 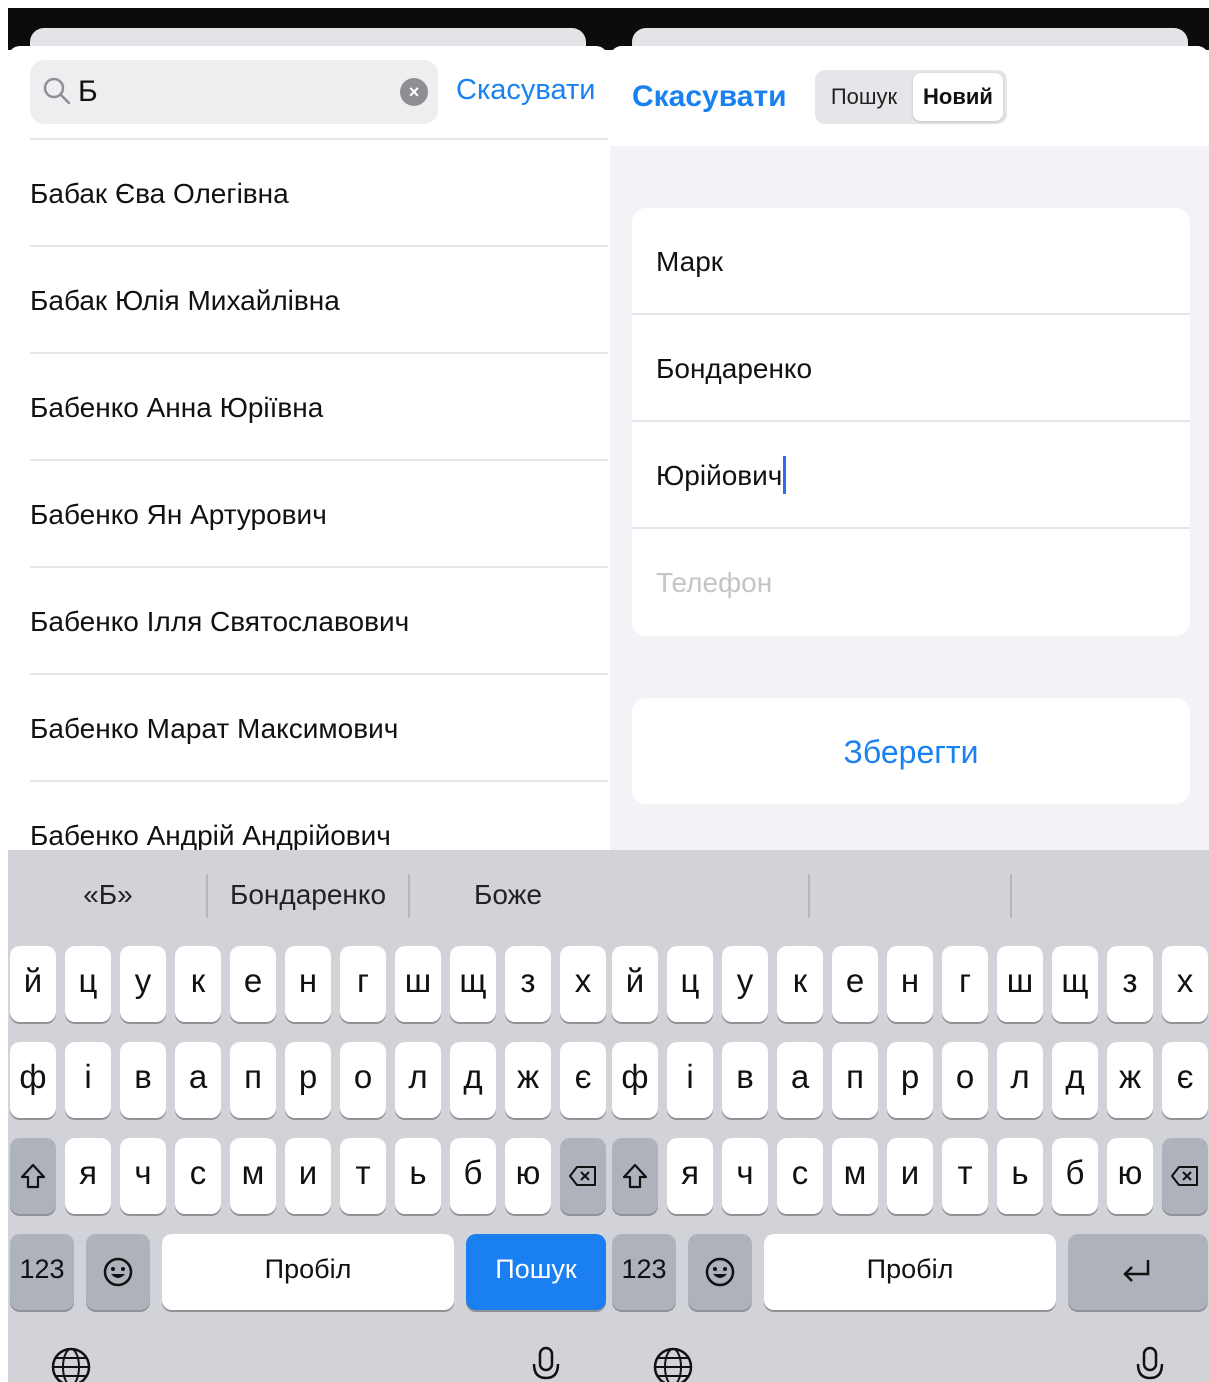 What do you see at coordinates (1138, 1272) in the screenshot?
I see `return-key` at bounding box center [1138, 1272].